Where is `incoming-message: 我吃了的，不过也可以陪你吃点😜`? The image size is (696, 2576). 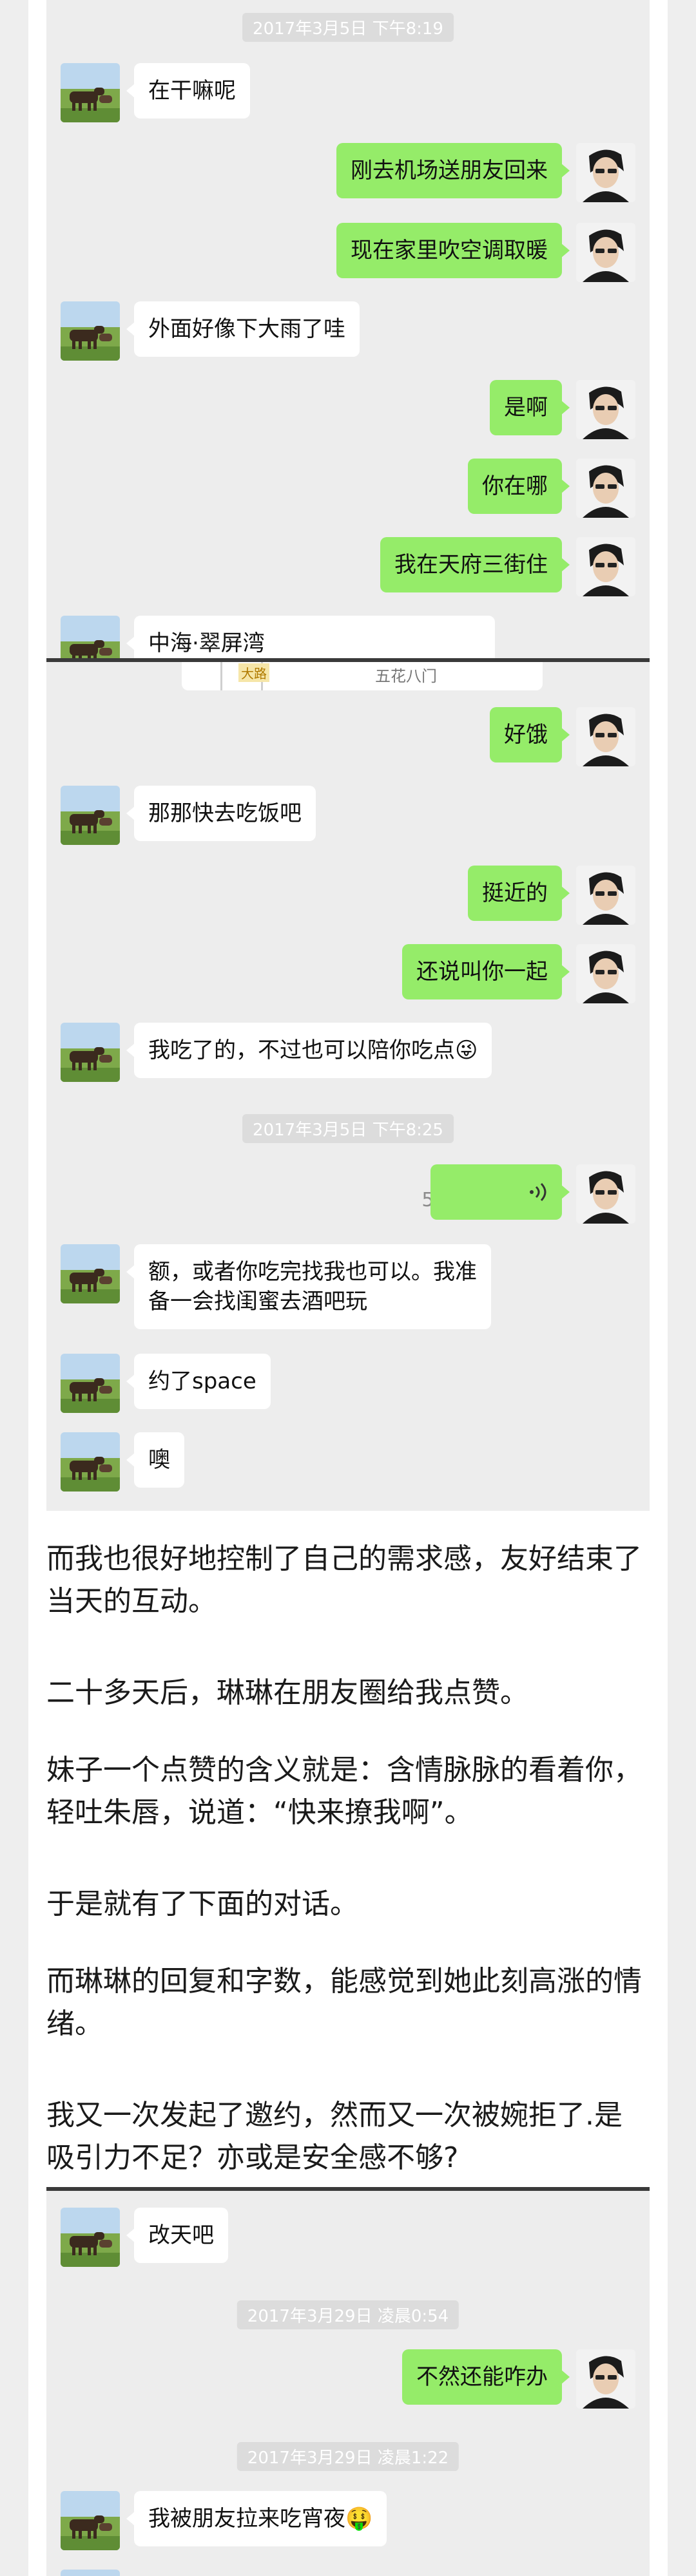 incoming-message: 我吃了的，不过也可以陪你吃点😜 is located at coordinates (309, 1050).